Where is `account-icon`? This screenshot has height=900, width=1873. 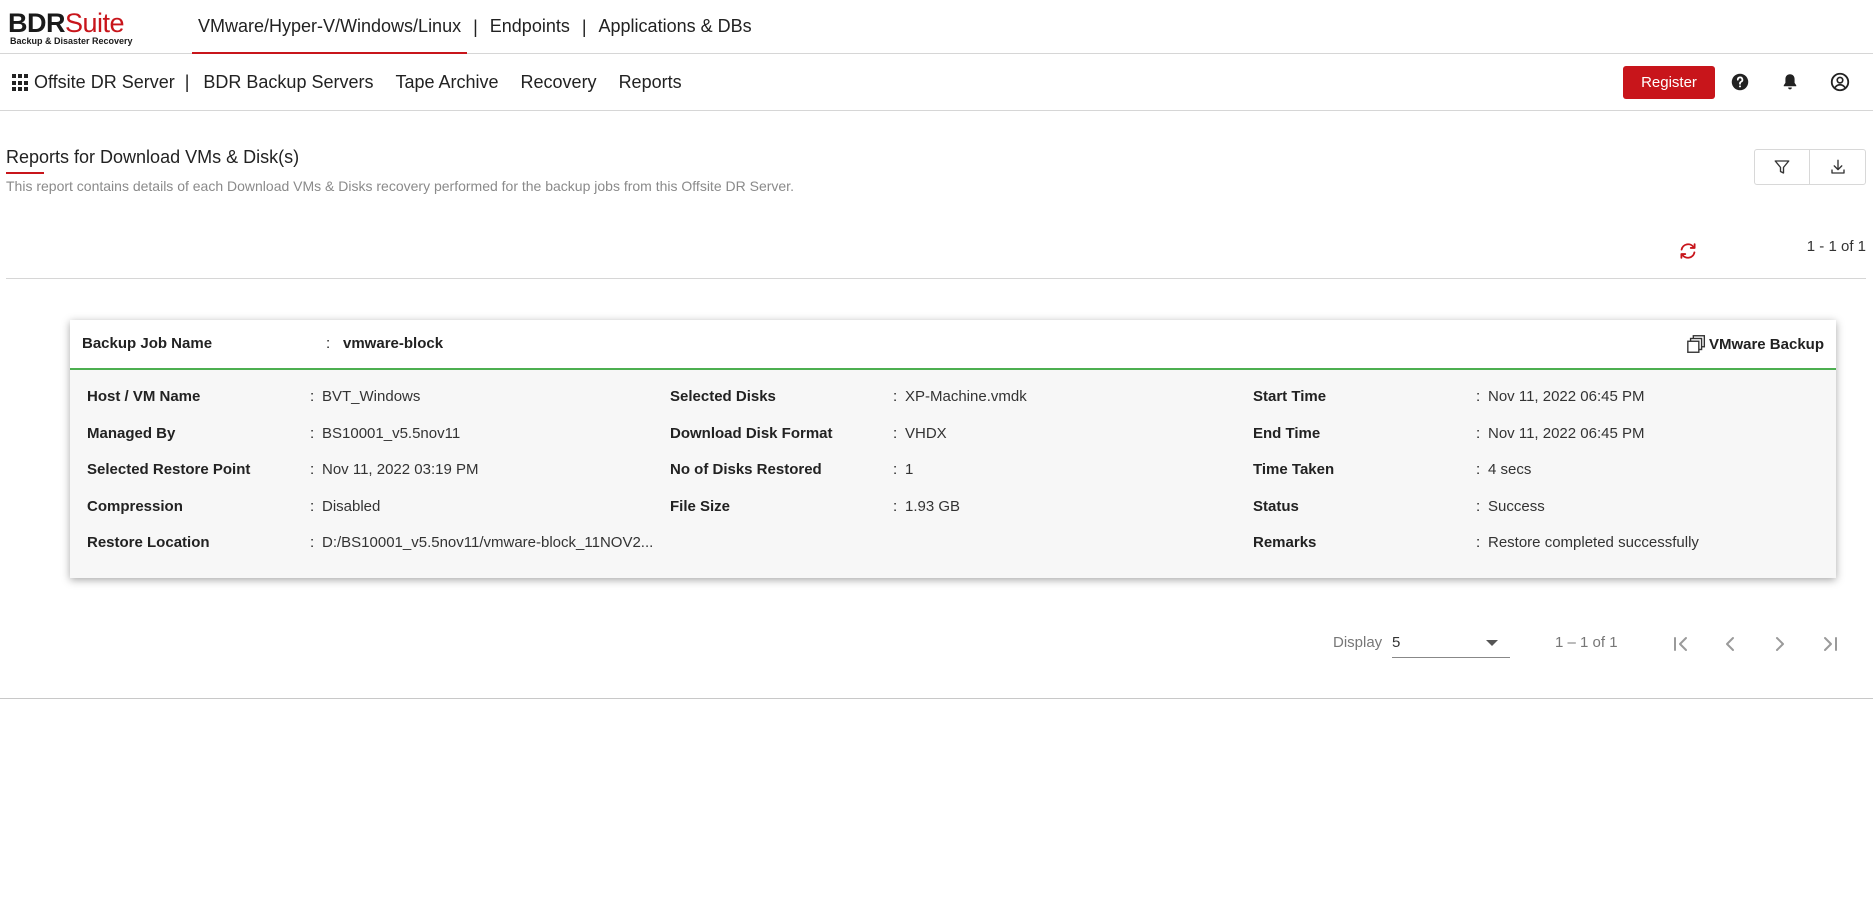 account-icon is located at coordinates (1840, 82).